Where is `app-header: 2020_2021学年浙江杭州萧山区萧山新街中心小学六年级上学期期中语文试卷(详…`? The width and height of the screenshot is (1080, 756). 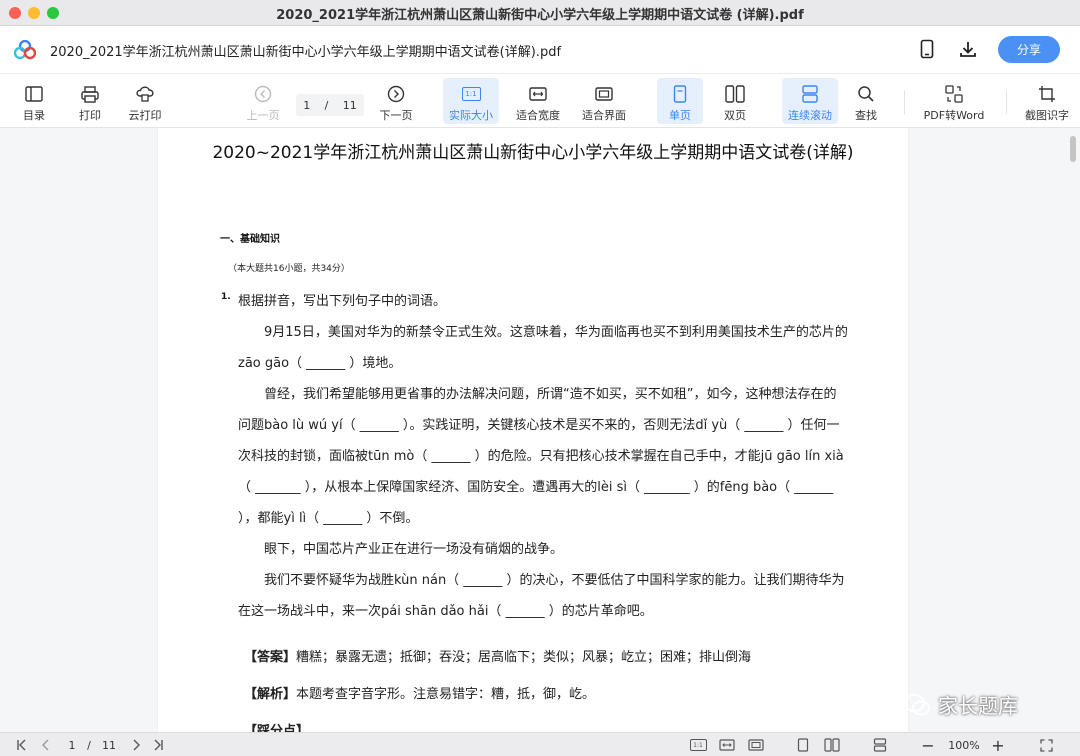
app-header: 2020_2021学年浙江杭州萧山区萧山新街中心小学六年级上学期期中语文试卷(详… is located at coordinates (540, 50).